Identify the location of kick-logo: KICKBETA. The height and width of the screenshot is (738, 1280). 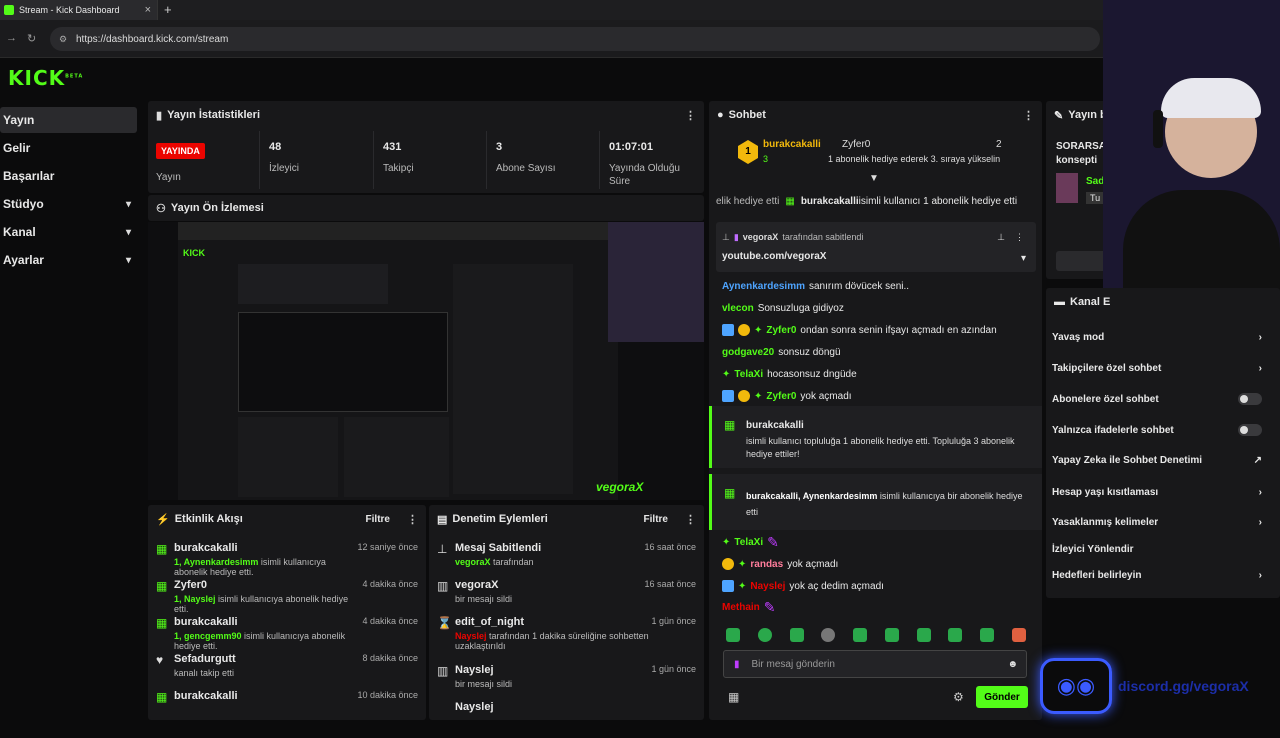
(45, 78).